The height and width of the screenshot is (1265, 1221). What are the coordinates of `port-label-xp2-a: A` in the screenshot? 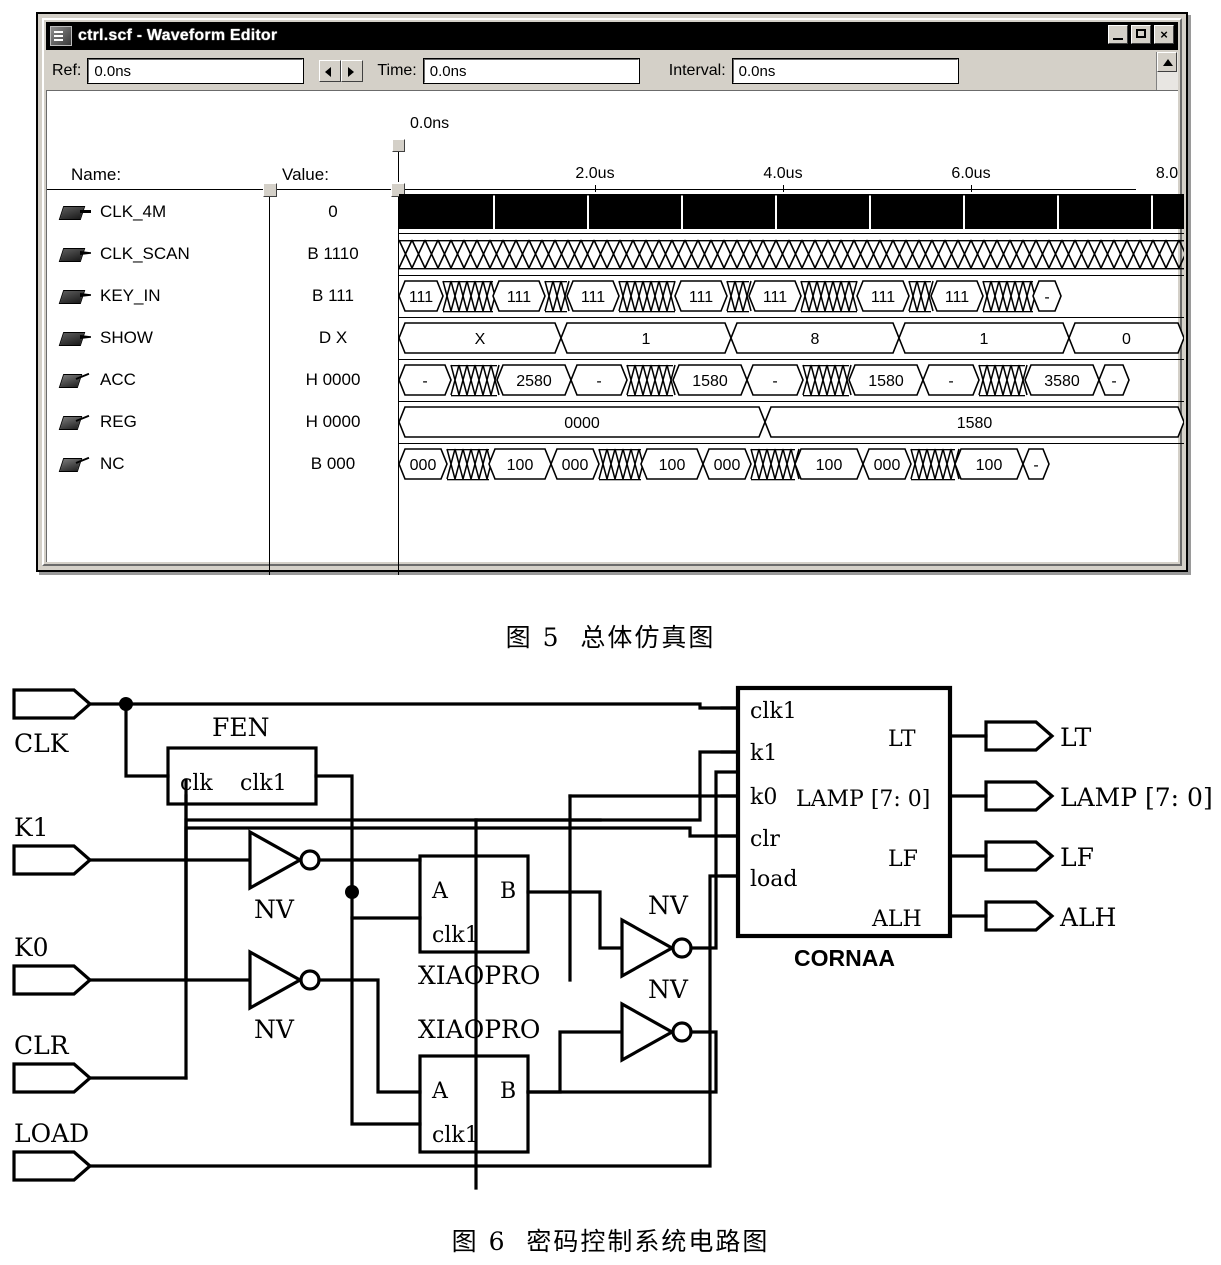 It's located at (440, 1091).